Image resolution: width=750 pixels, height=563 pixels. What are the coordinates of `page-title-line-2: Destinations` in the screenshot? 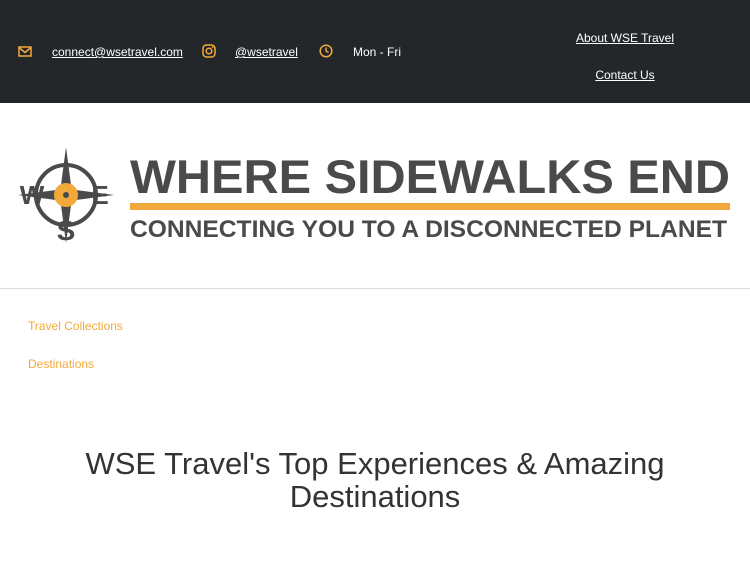 It's located at (375, 496).